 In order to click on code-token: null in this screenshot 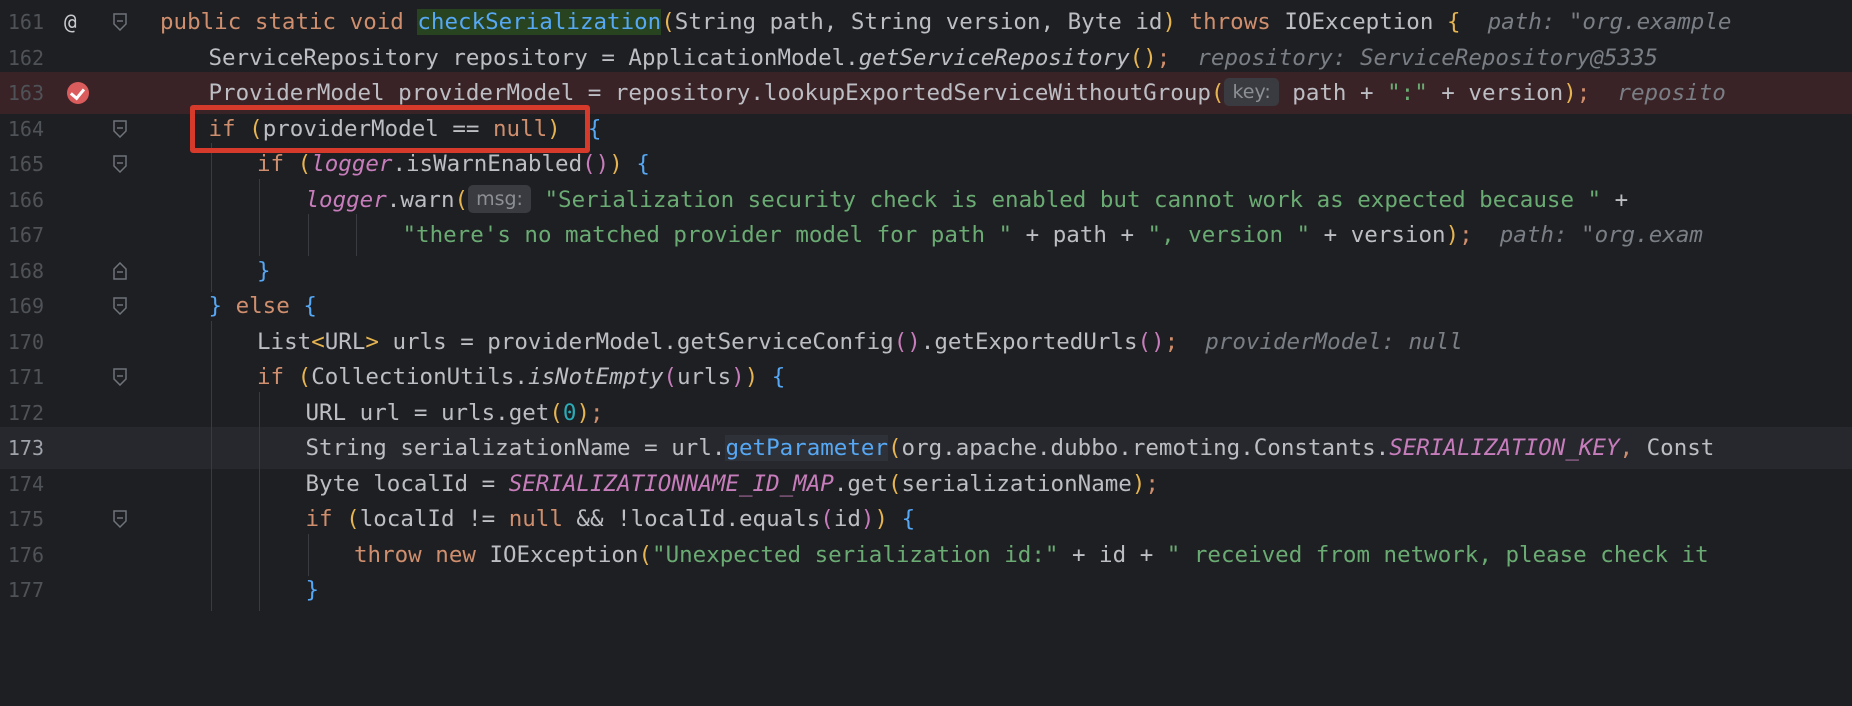, I will do `click(535, 519)`.